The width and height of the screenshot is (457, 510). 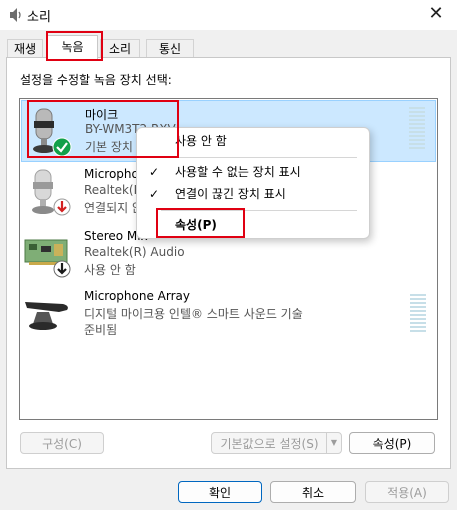 What do you see at coordinates (276, 443) in the screenshot?
I see `set-default-button: 기본값으로 설정(S) ▼` at bounding box center [276, 443].